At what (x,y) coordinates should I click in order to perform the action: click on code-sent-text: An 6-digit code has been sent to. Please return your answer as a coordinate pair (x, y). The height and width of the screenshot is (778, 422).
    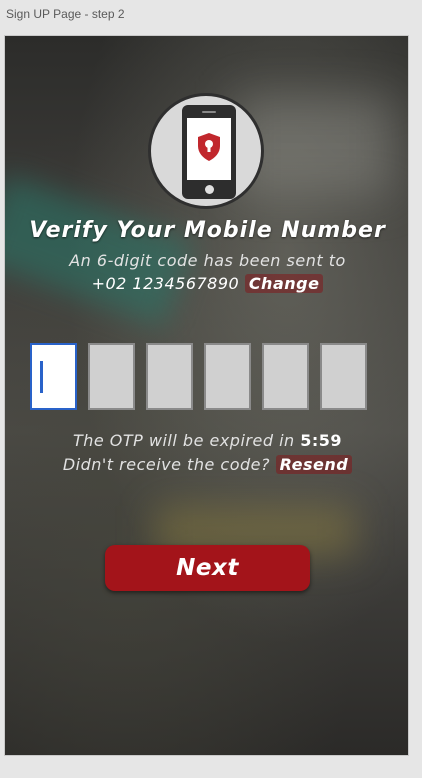
    Looking at the image, I should click on (207, 260).